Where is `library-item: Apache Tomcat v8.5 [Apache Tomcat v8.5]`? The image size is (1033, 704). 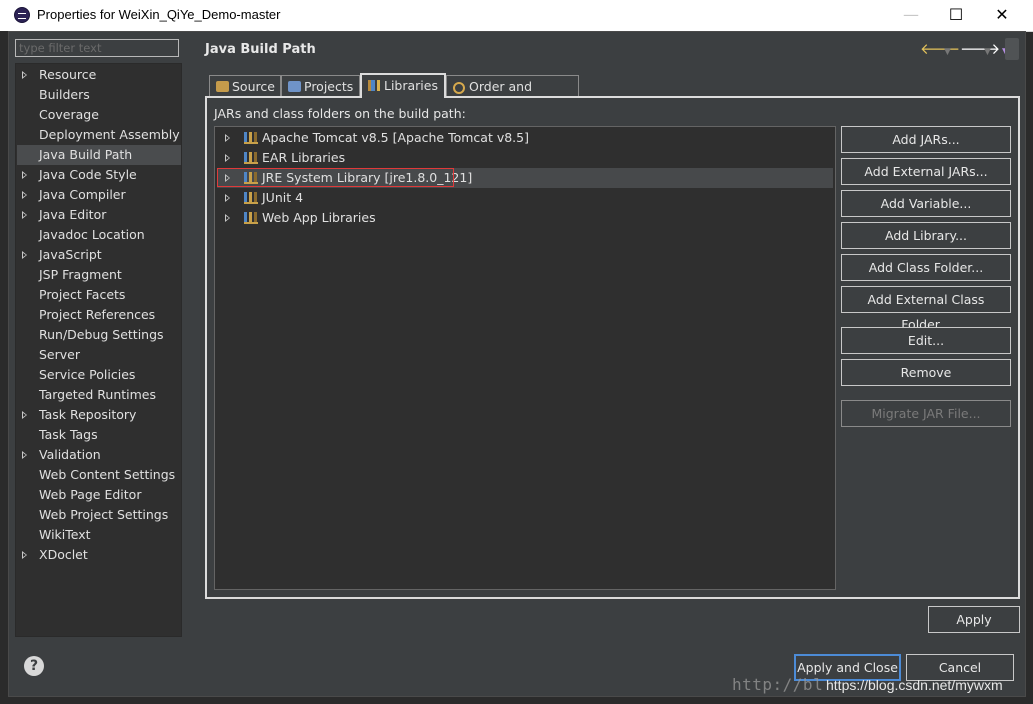
library-item: Apache Tomcat v8.5 [Apache Tomcat v8.5] is located at coordinates (525, 138).